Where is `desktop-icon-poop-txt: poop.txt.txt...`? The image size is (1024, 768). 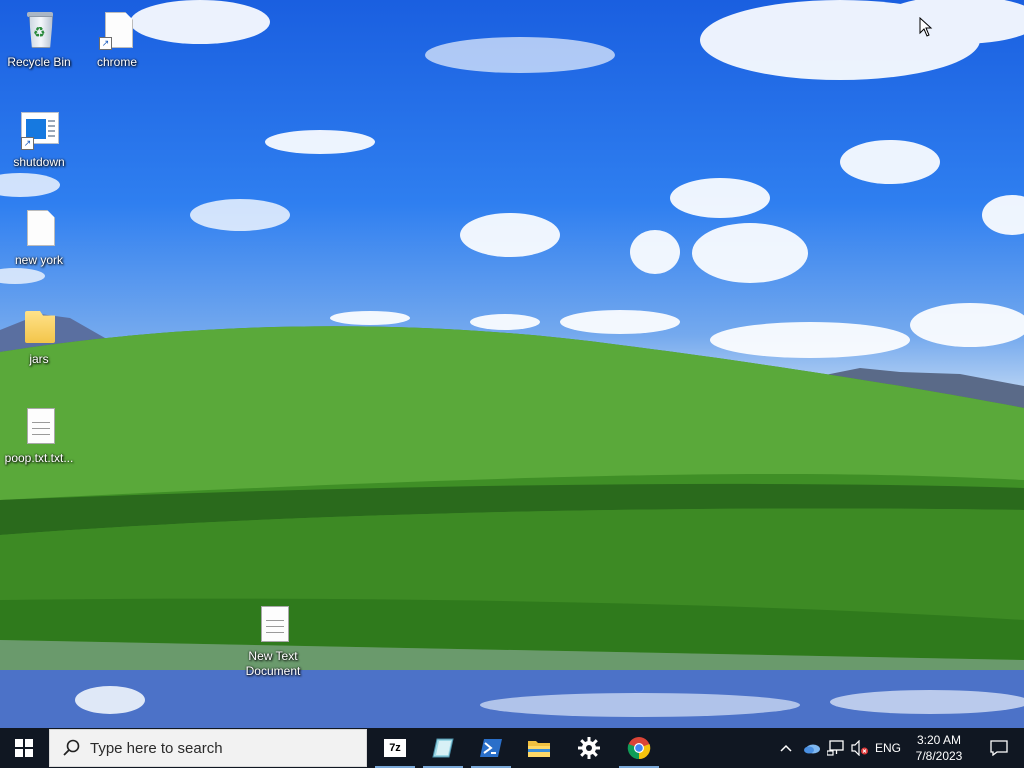 desktop-icon-poop-txt: poop.txt.txt... is located at coordinates (39, 435).